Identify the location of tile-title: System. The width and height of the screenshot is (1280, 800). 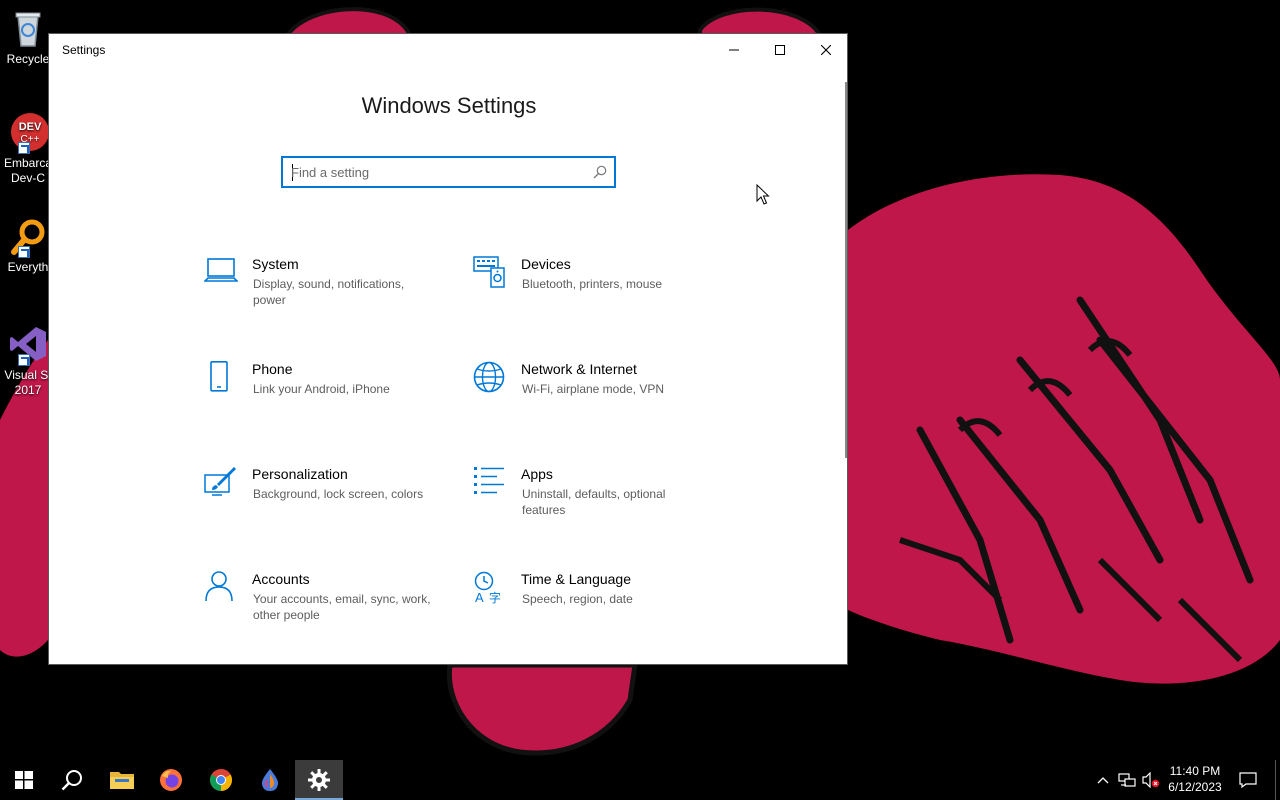
(275, 264).